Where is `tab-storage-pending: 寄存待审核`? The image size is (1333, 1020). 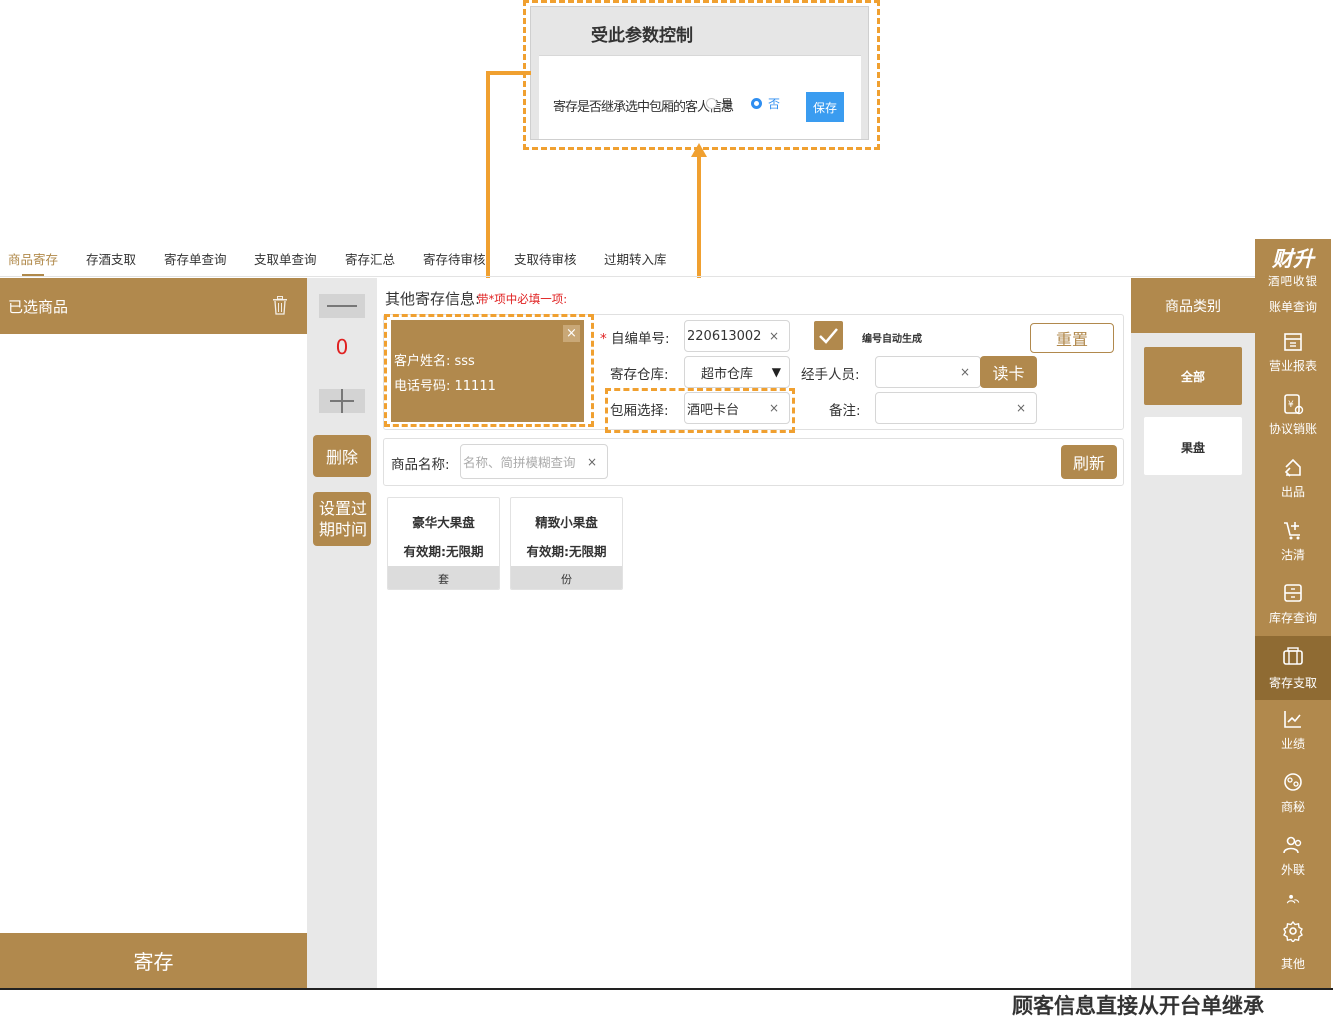 tab-storage-pending: 寄存待审核 is located at coordinates (454, 258).